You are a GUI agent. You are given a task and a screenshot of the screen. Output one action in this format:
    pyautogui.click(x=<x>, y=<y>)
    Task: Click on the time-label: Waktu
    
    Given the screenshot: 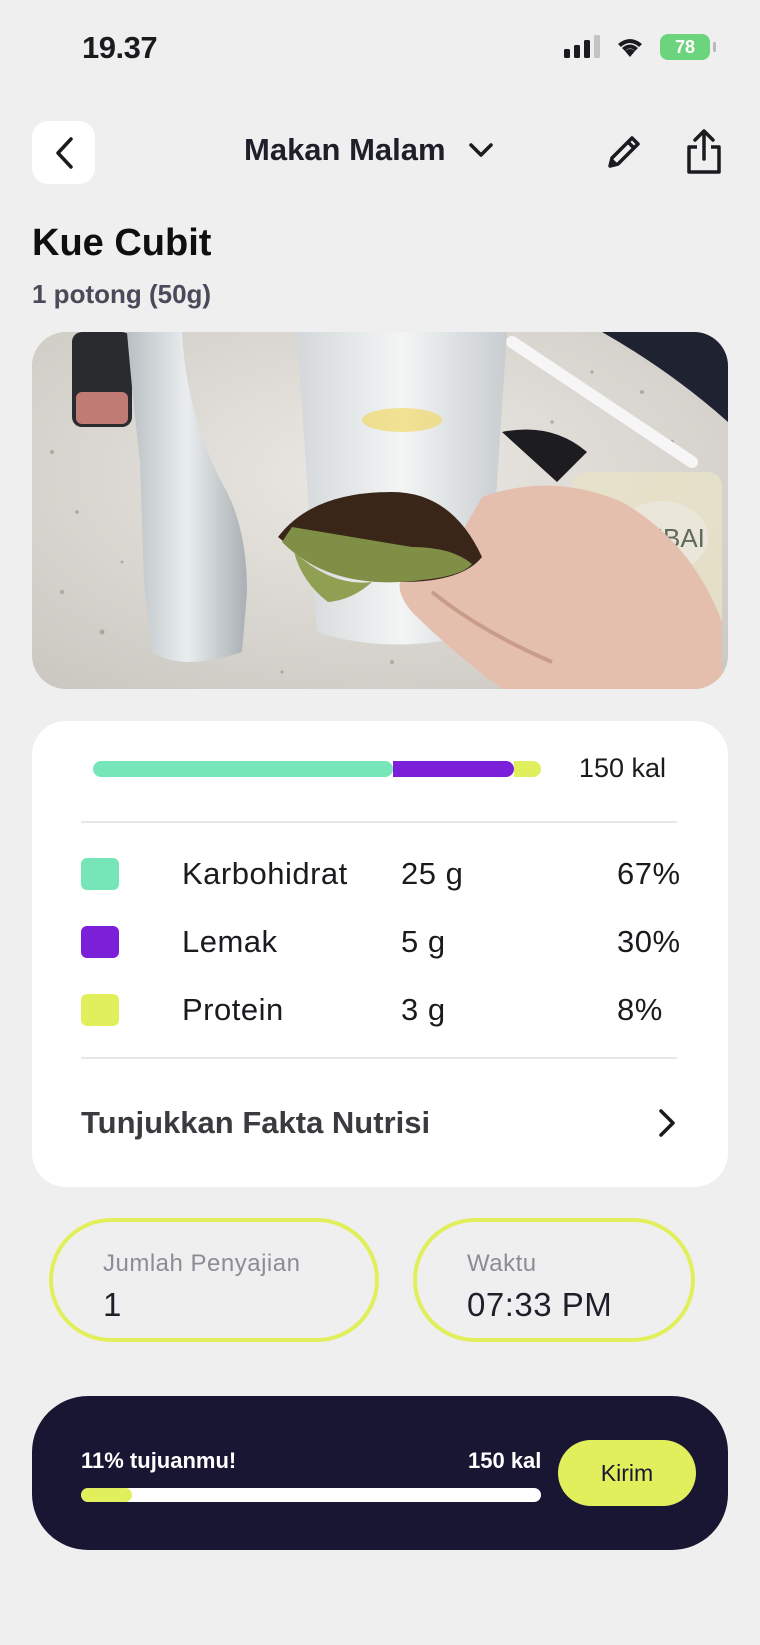 What is the action you would take?
    pyautogui.click(x=502, y=1263)
    